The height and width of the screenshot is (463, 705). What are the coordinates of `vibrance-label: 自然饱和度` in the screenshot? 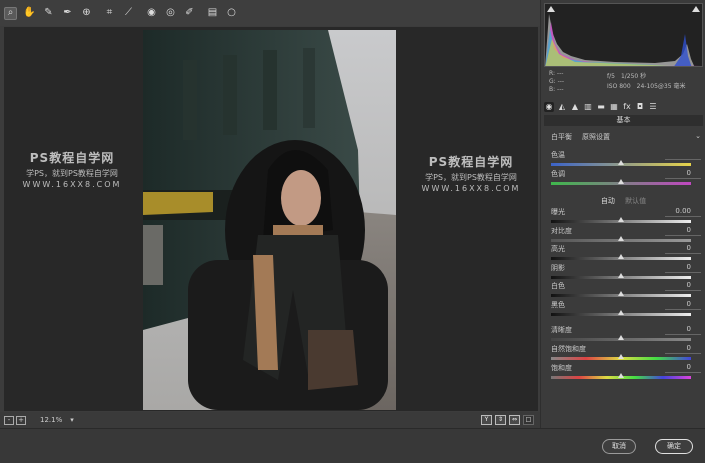 It's located at (568, 349).